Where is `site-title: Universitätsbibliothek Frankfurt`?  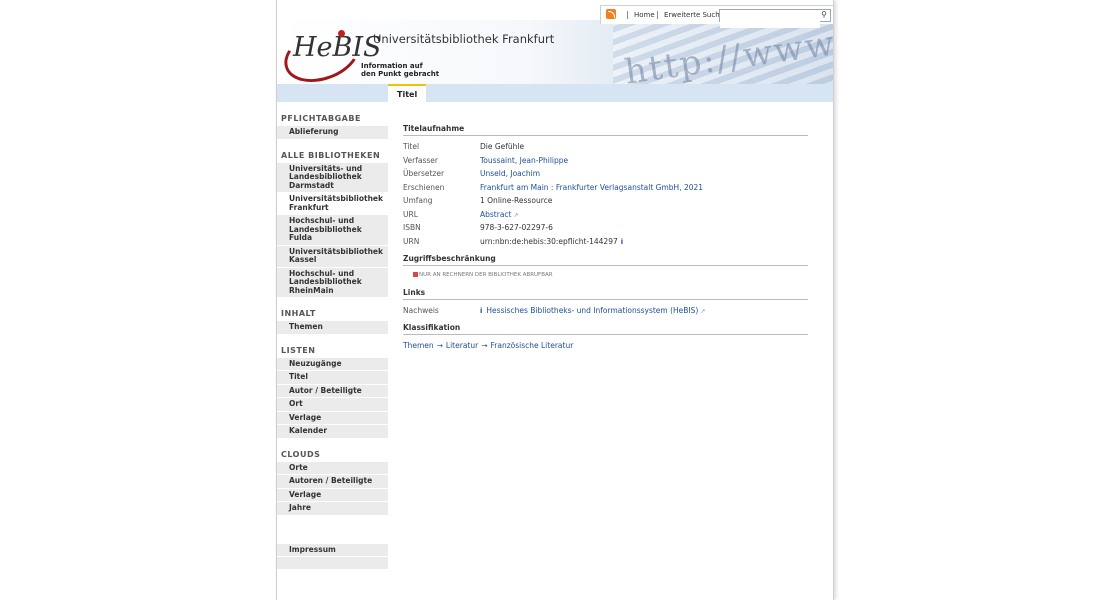
site-title: Universitätsbibliothek Frankfurt is located at coordinates (464, 39).